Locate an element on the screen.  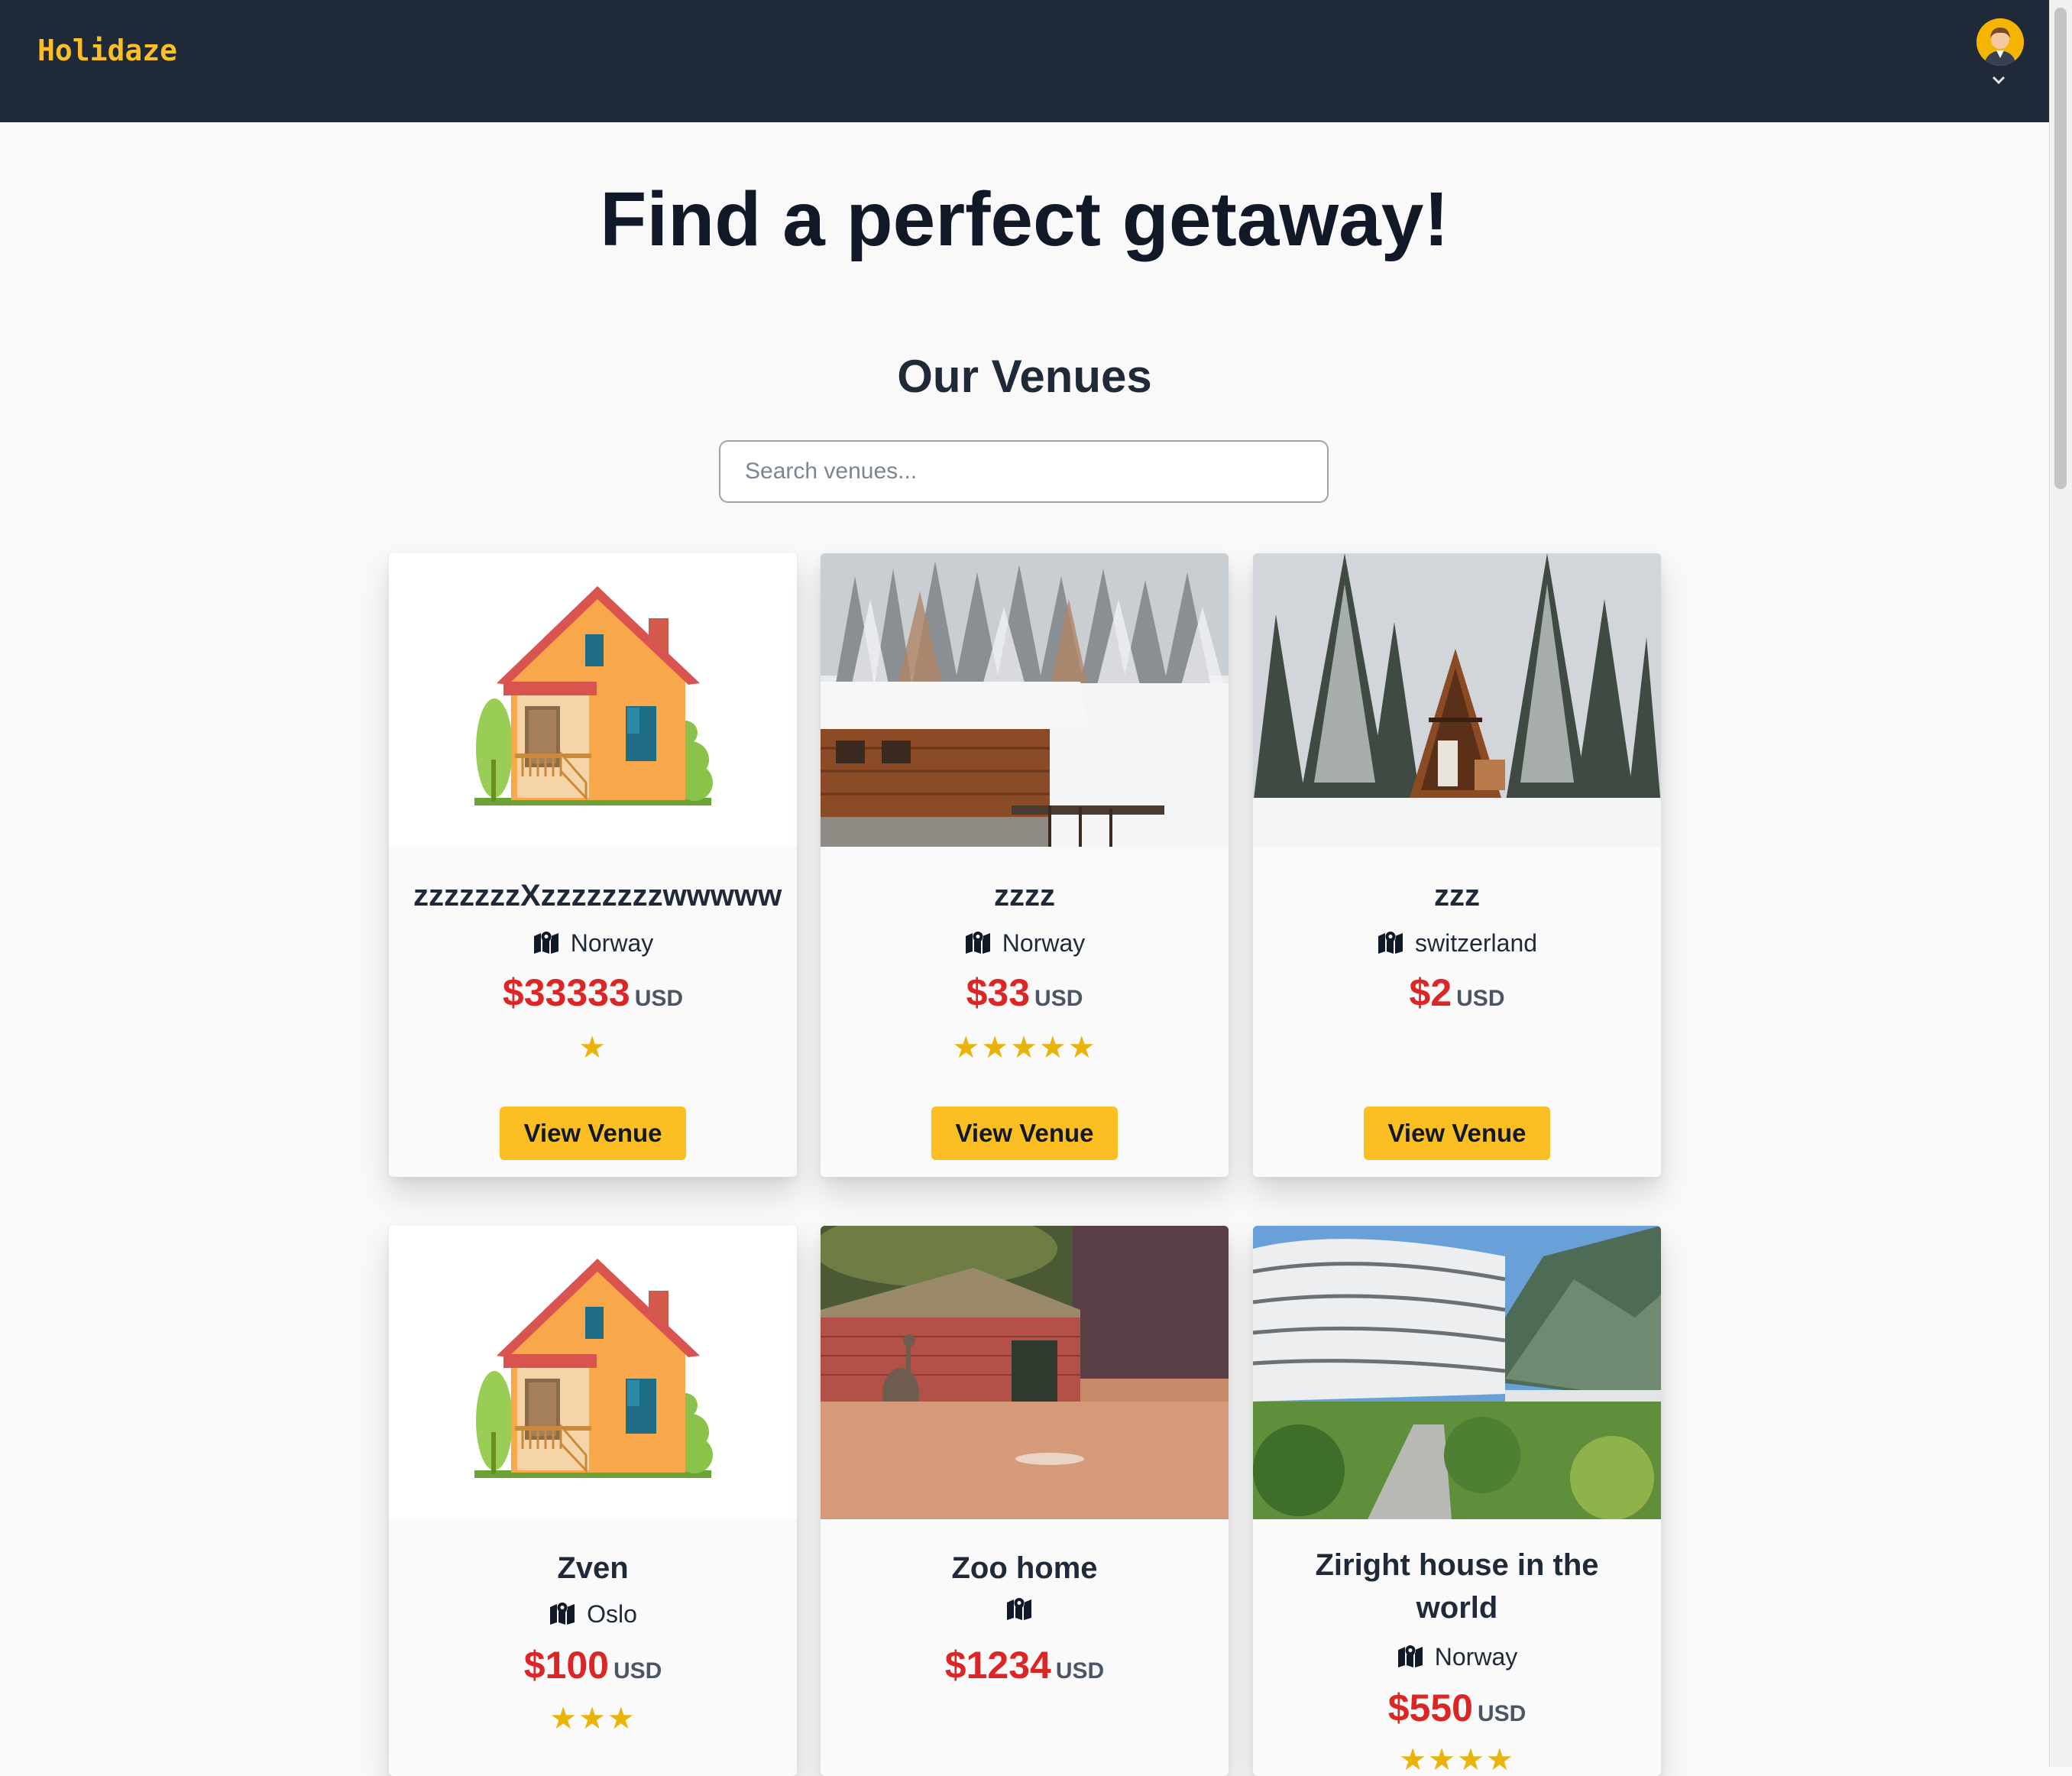
star-rating: ★★★★ is located at coordinates (1457, 1759).